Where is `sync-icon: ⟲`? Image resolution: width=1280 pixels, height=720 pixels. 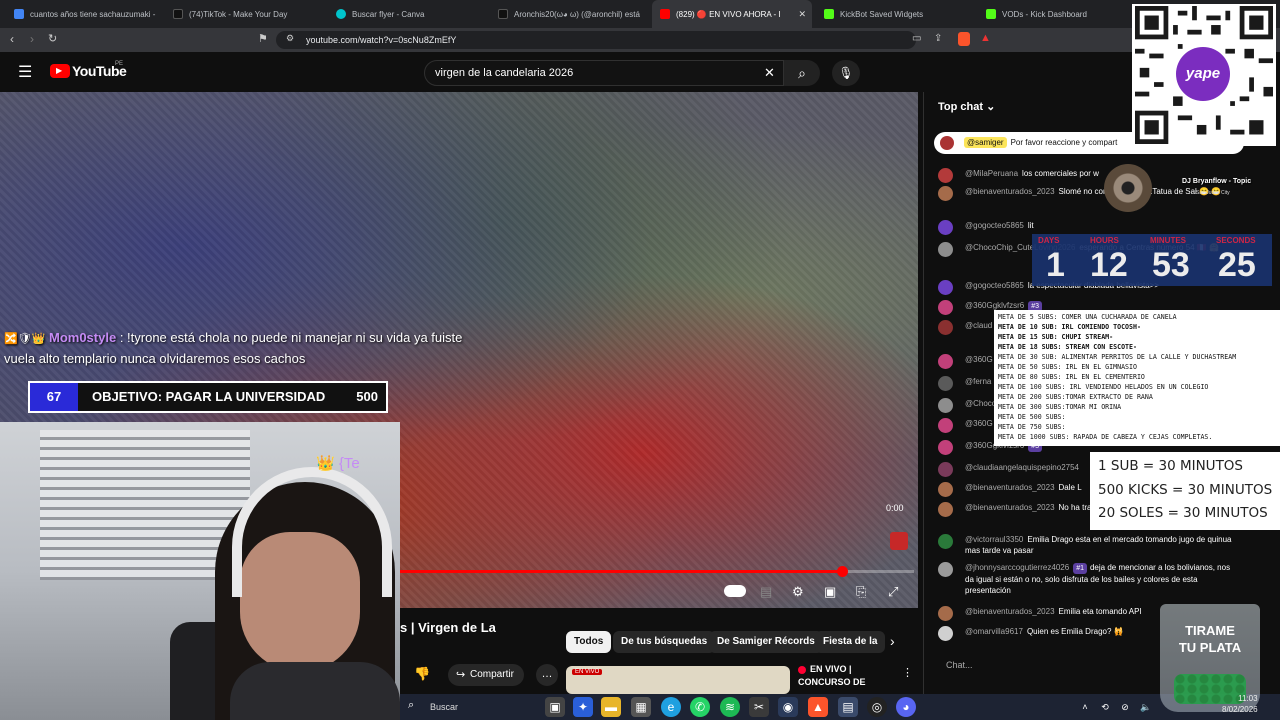
sync-icon: ⟲ is located at coordinates (1105, 707).